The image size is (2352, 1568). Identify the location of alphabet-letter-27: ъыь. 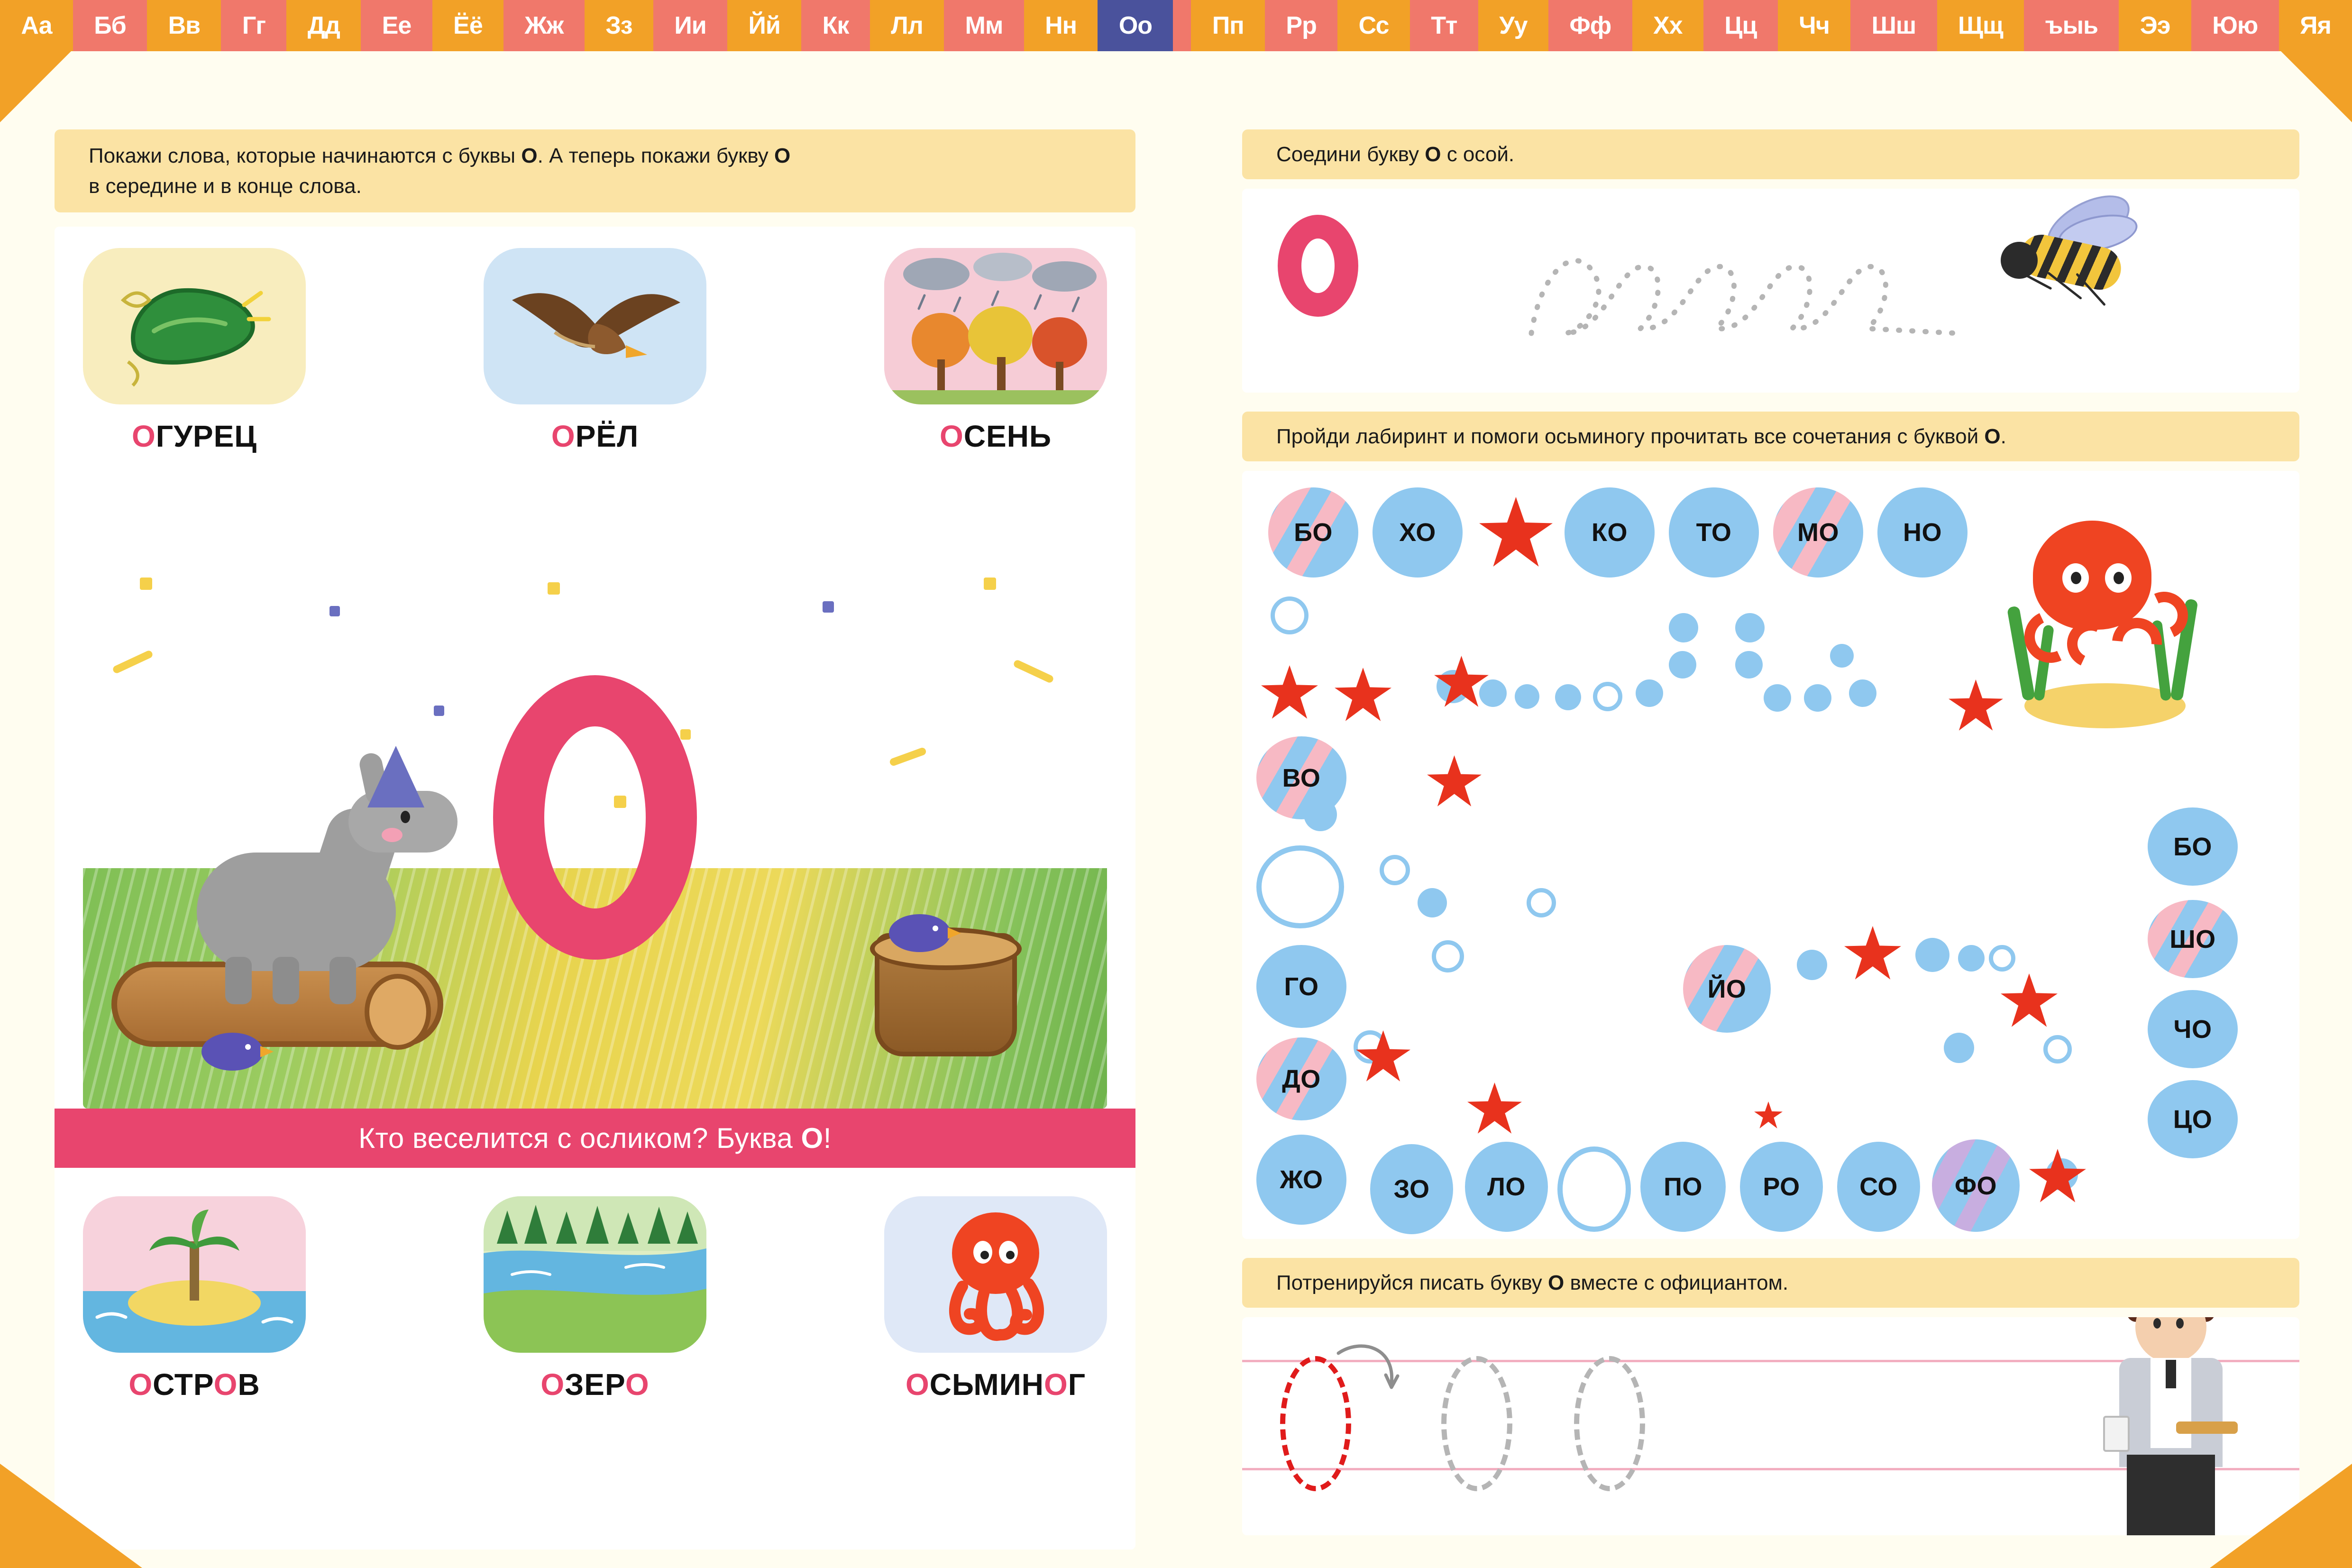
(2071, 25).